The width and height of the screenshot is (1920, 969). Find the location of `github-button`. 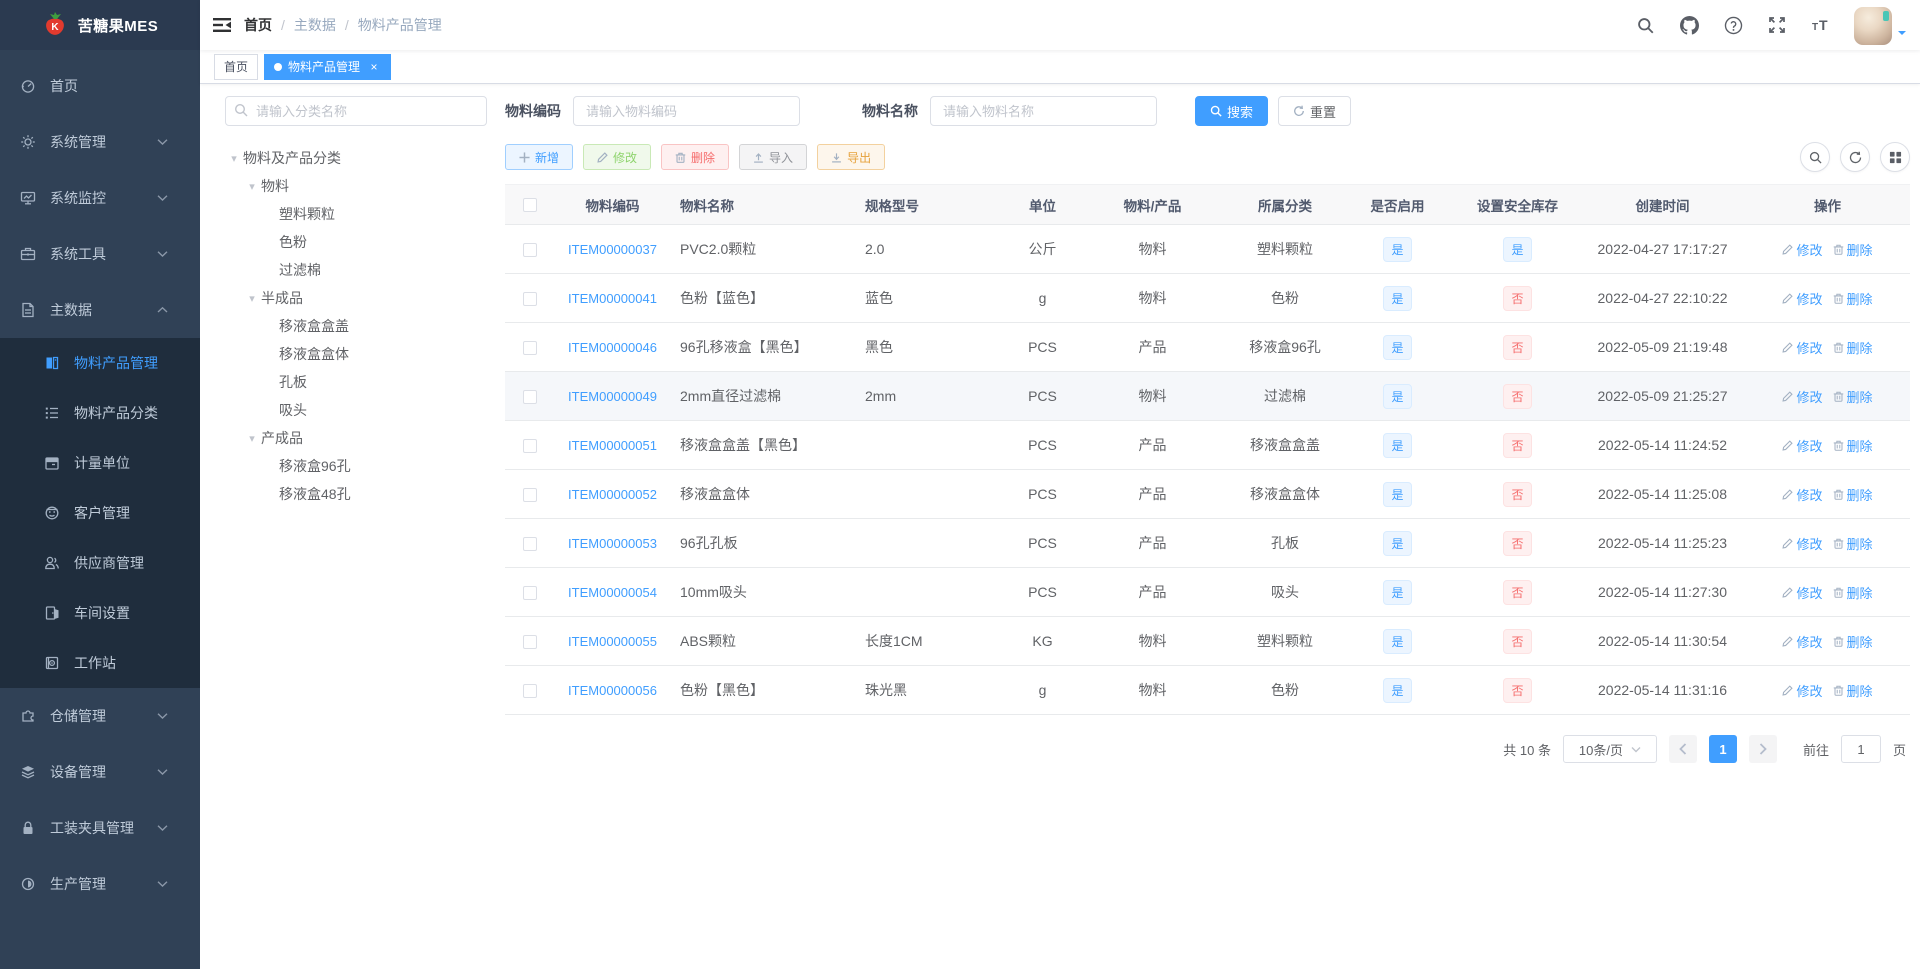

github-button is located at coordinates (1689, 25).